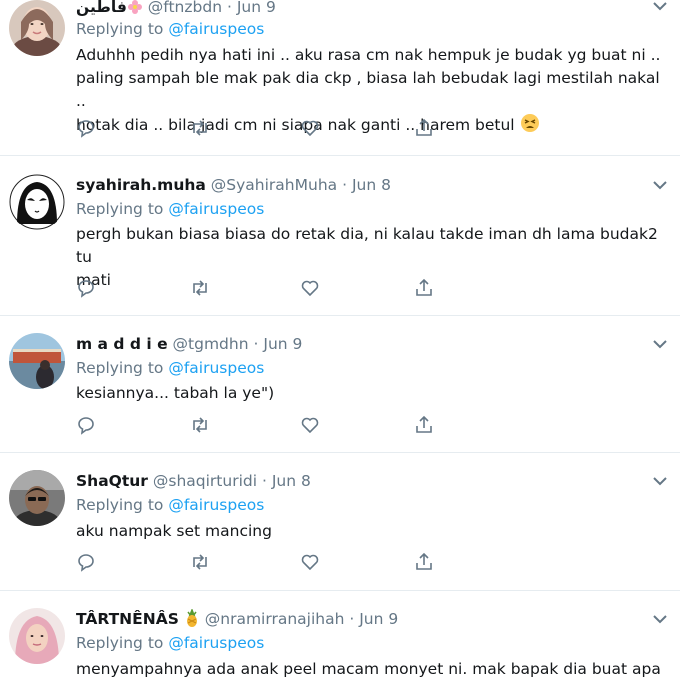 This screenshot has width=680, height=685. Describe the element at coordinates (372, 531) in the screenshot. I see `tweet-text: aku nampak set mancing` at that location.